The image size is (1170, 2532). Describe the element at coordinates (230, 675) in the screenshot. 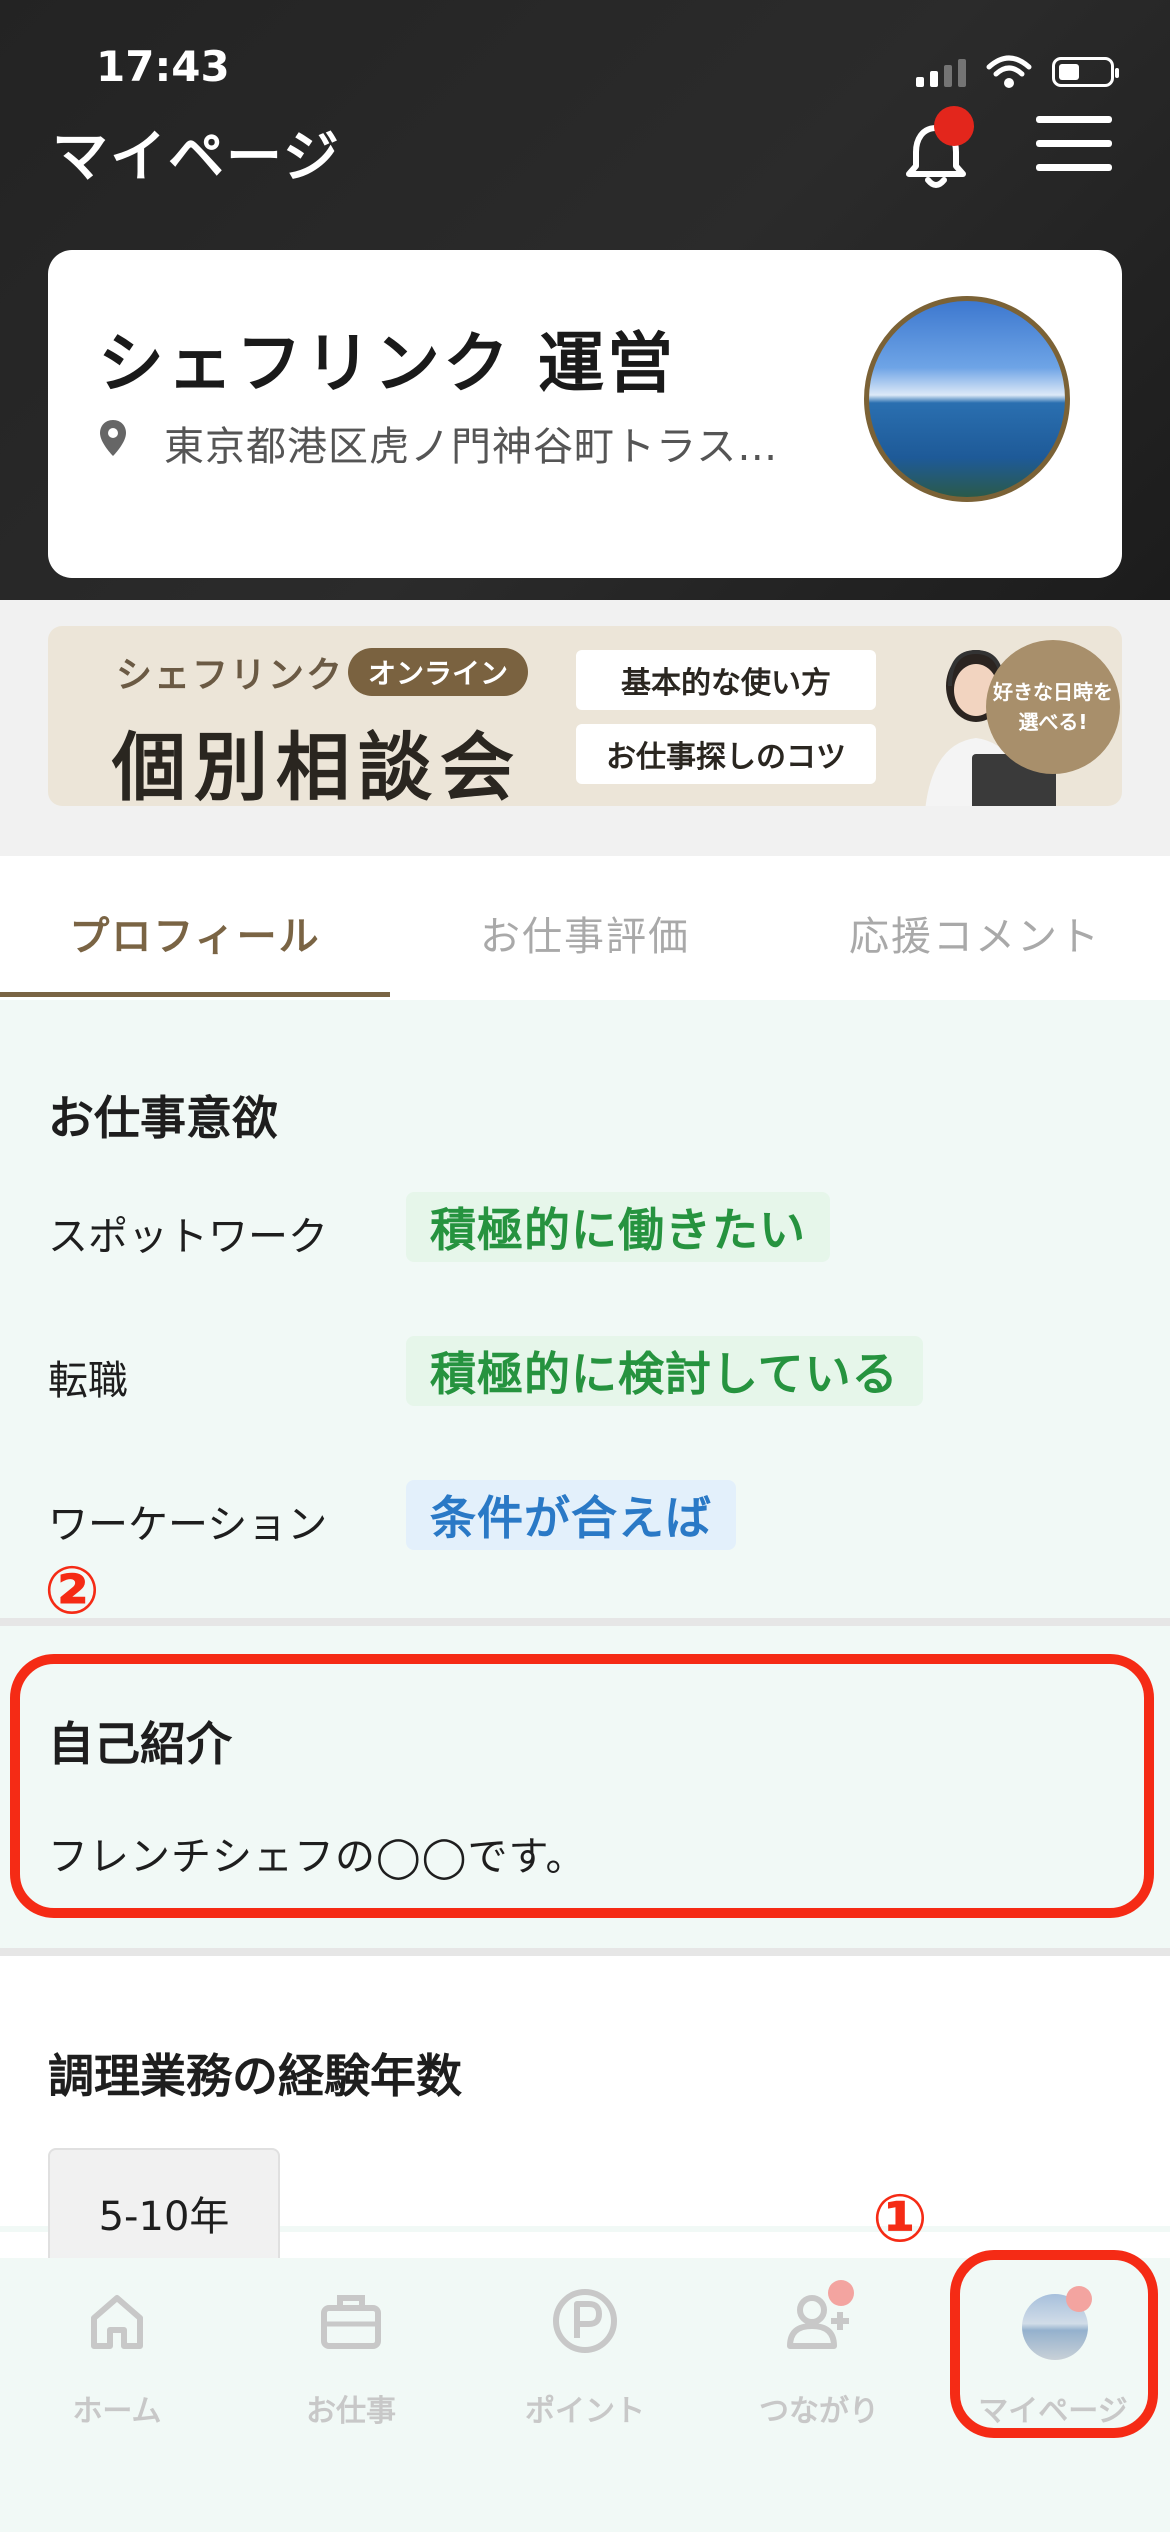

I see `banner-brand: シェフリンク` at that location.